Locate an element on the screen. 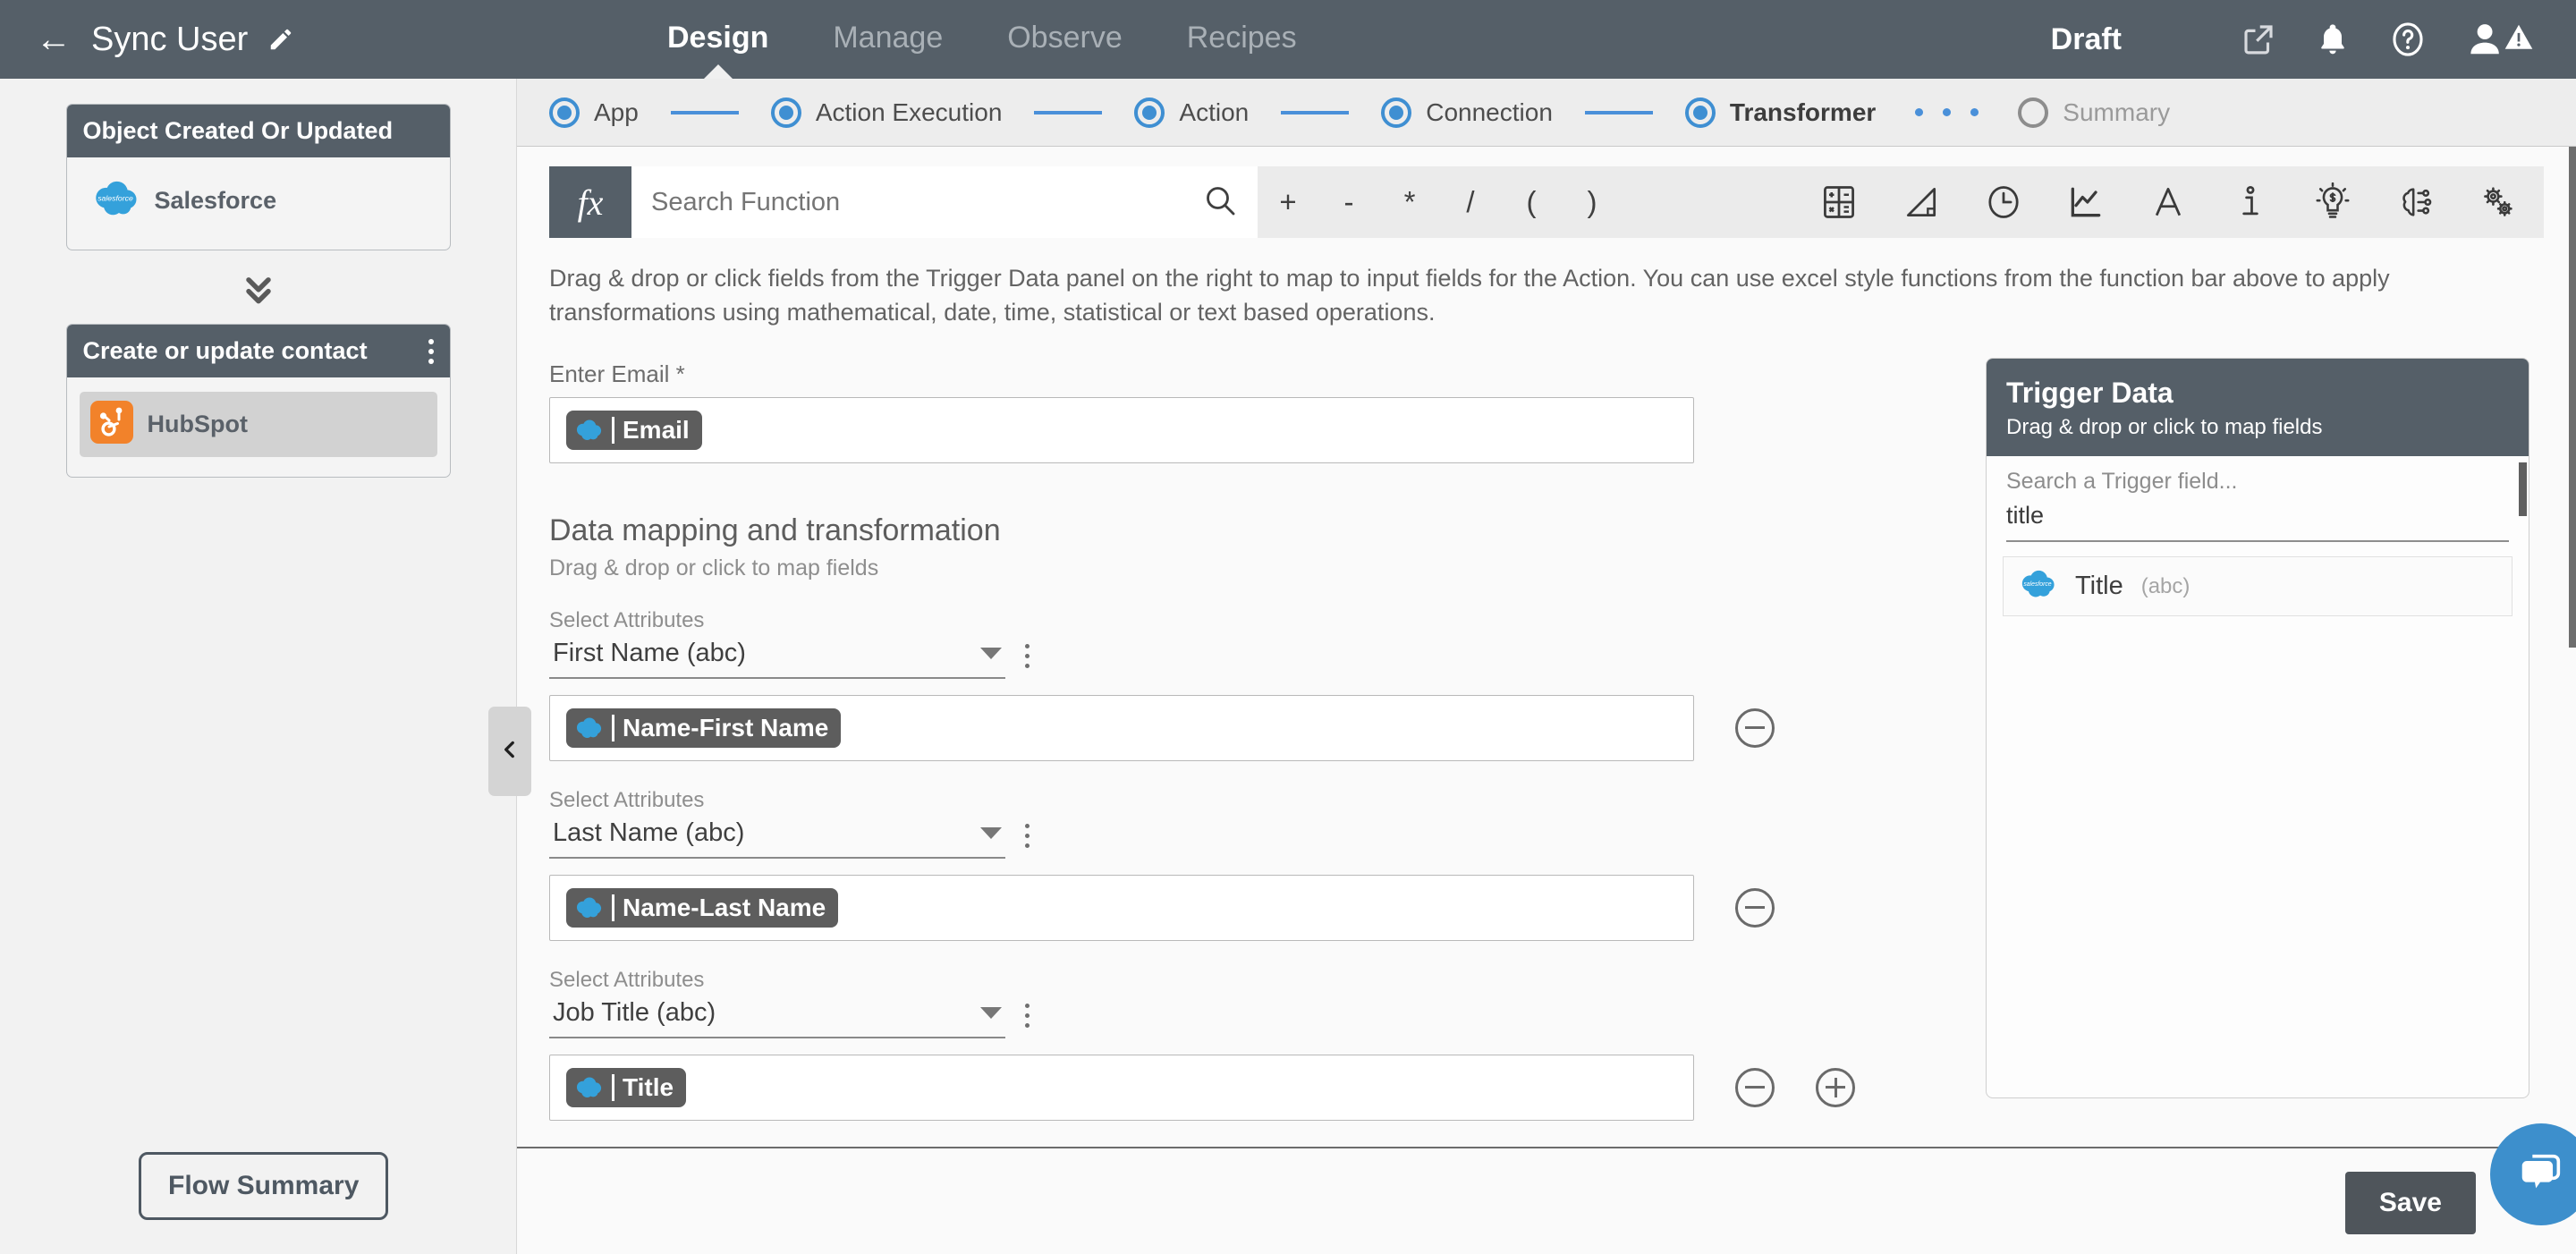  tab-manage: Manage is located at coordinates (887, 50).